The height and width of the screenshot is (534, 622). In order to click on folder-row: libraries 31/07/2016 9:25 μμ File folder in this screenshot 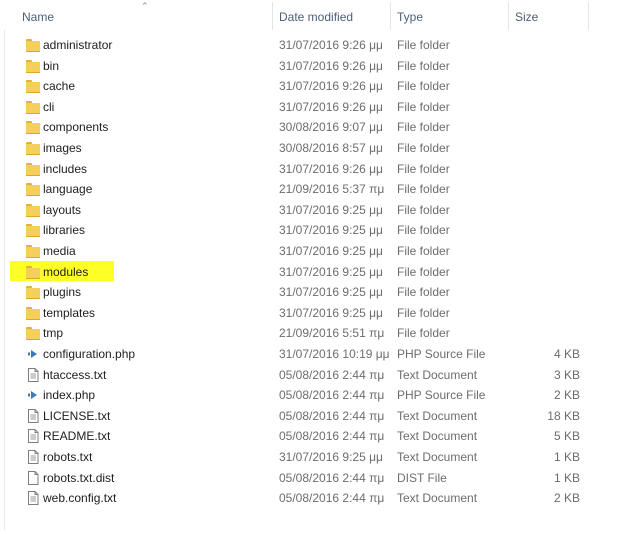, I will do `click(295, 230)`.